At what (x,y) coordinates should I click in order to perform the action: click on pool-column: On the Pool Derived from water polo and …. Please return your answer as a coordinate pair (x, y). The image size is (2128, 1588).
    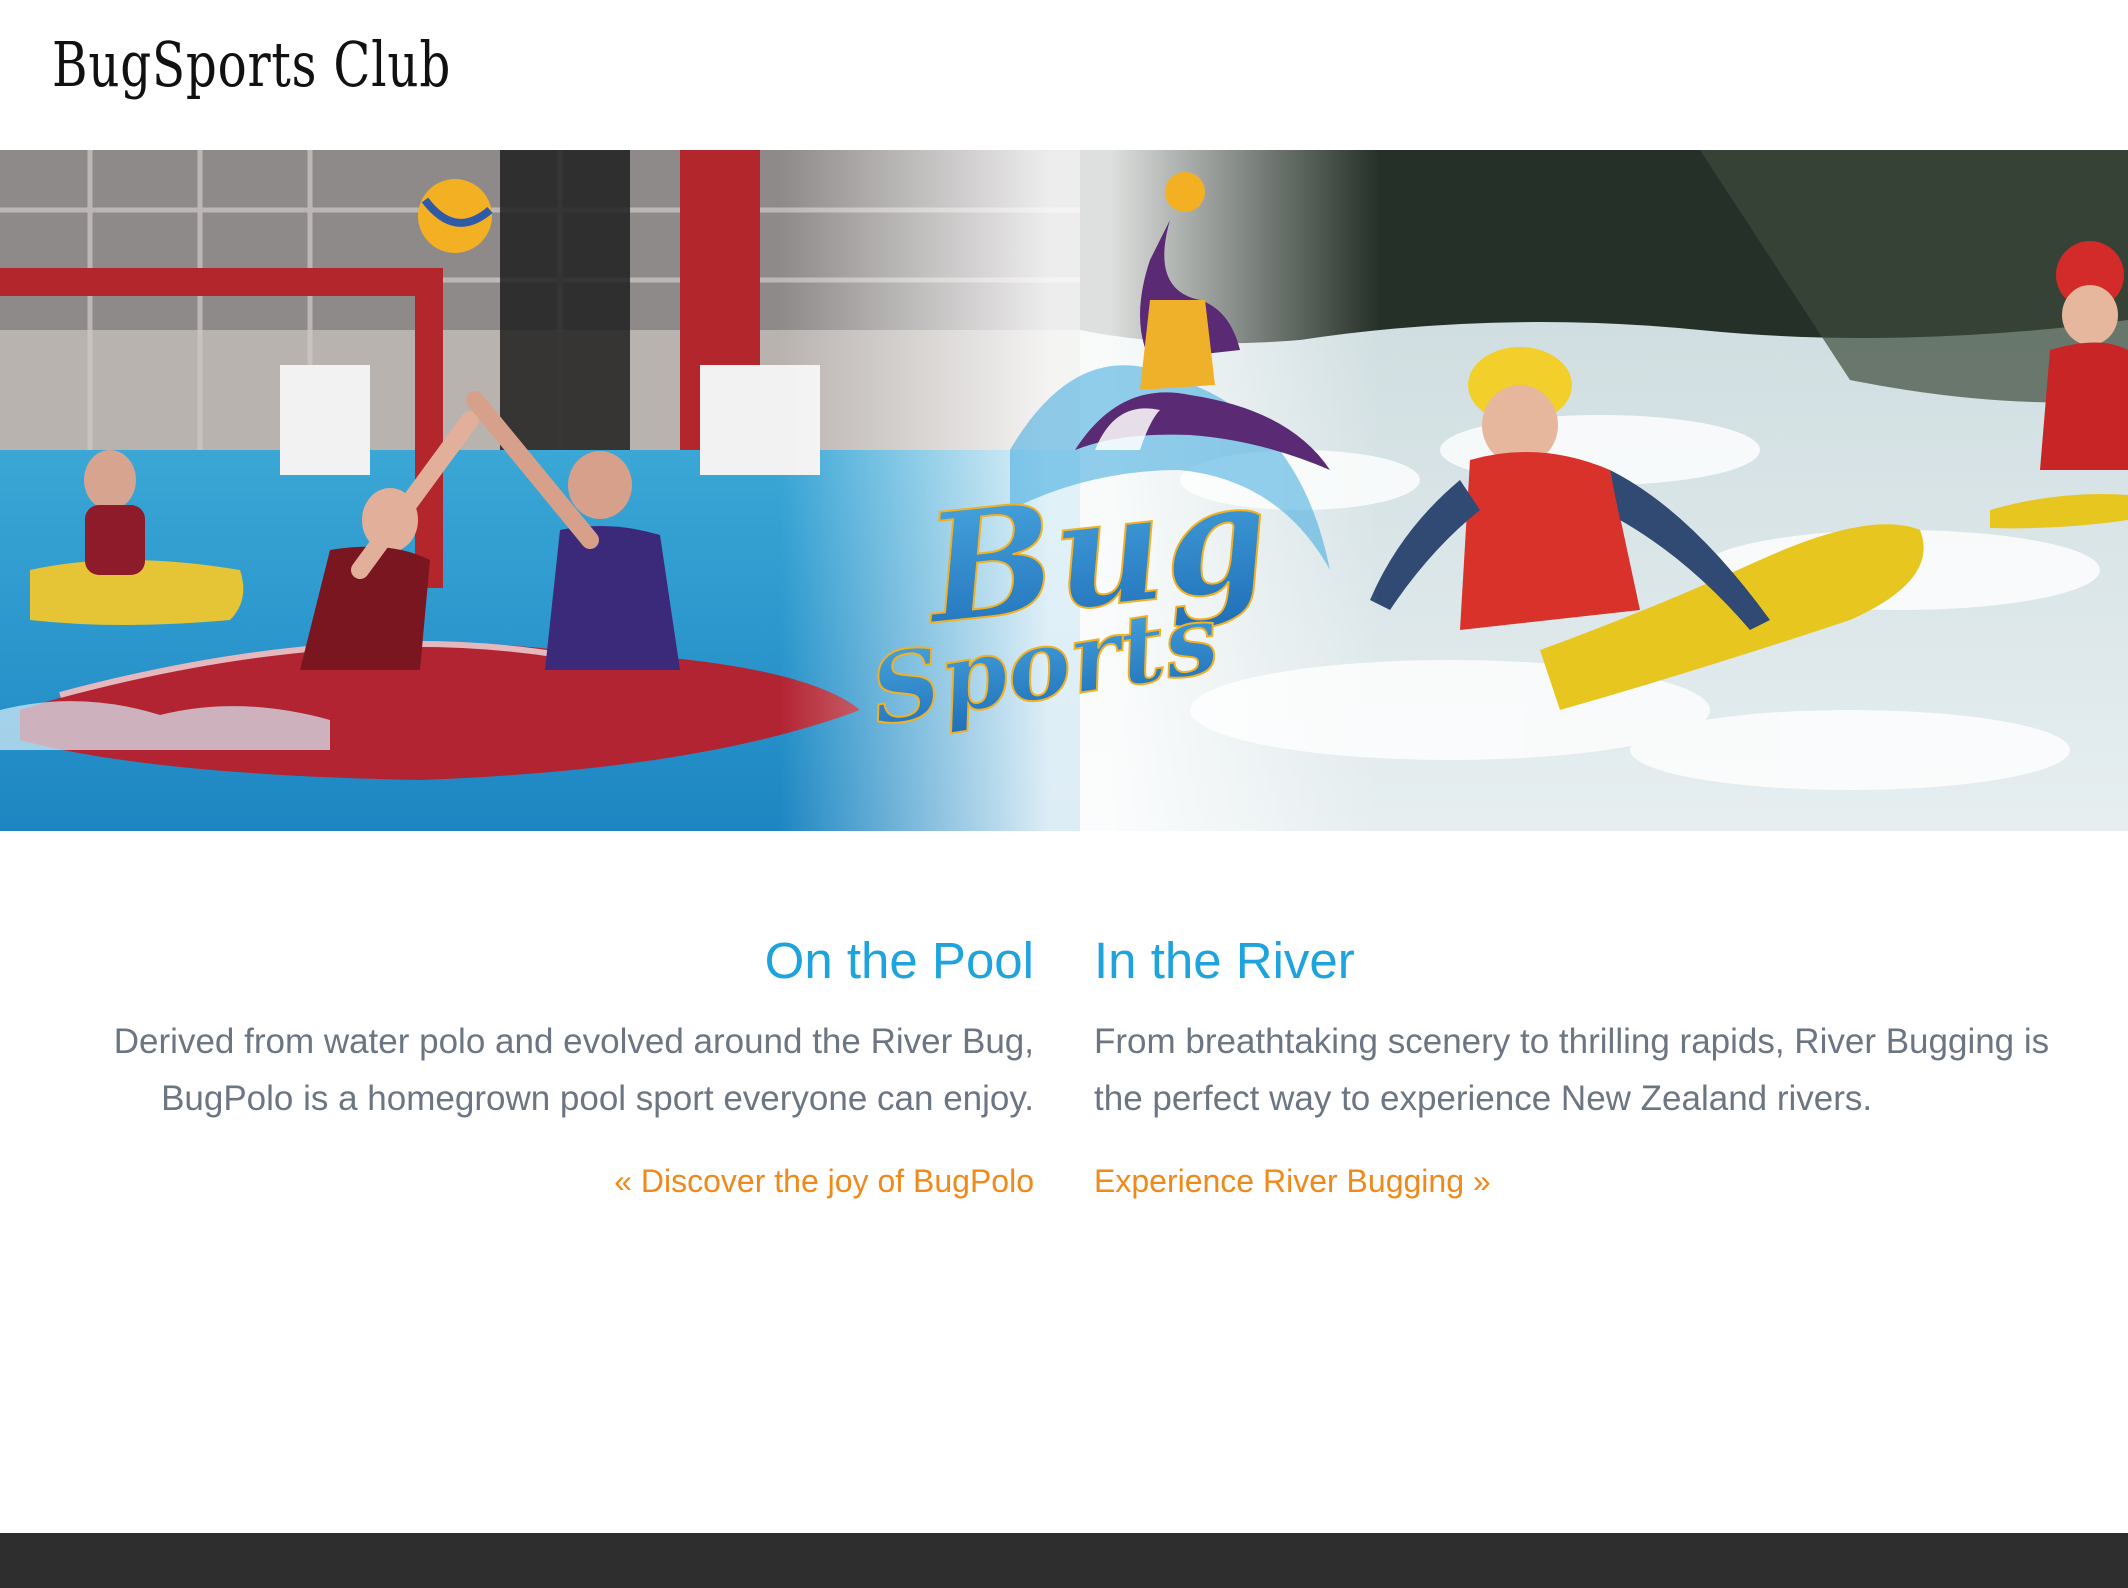
    Looking at the image, I should click on (547, 1066).